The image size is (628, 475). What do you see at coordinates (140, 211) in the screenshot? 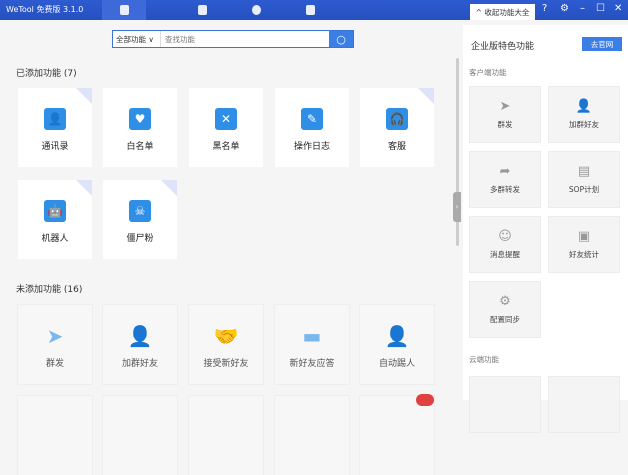
I see `skull-icon: ☠` at bounding box center [140, 211].